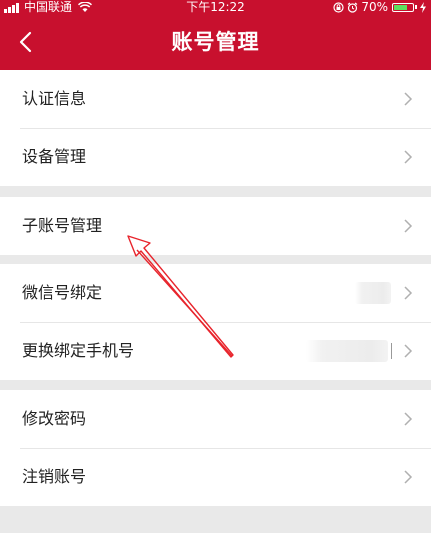 Image resolution: width=431 pixels, height=533 pixels. I want to click on phone-number-value-redacted, so click(347, 351).